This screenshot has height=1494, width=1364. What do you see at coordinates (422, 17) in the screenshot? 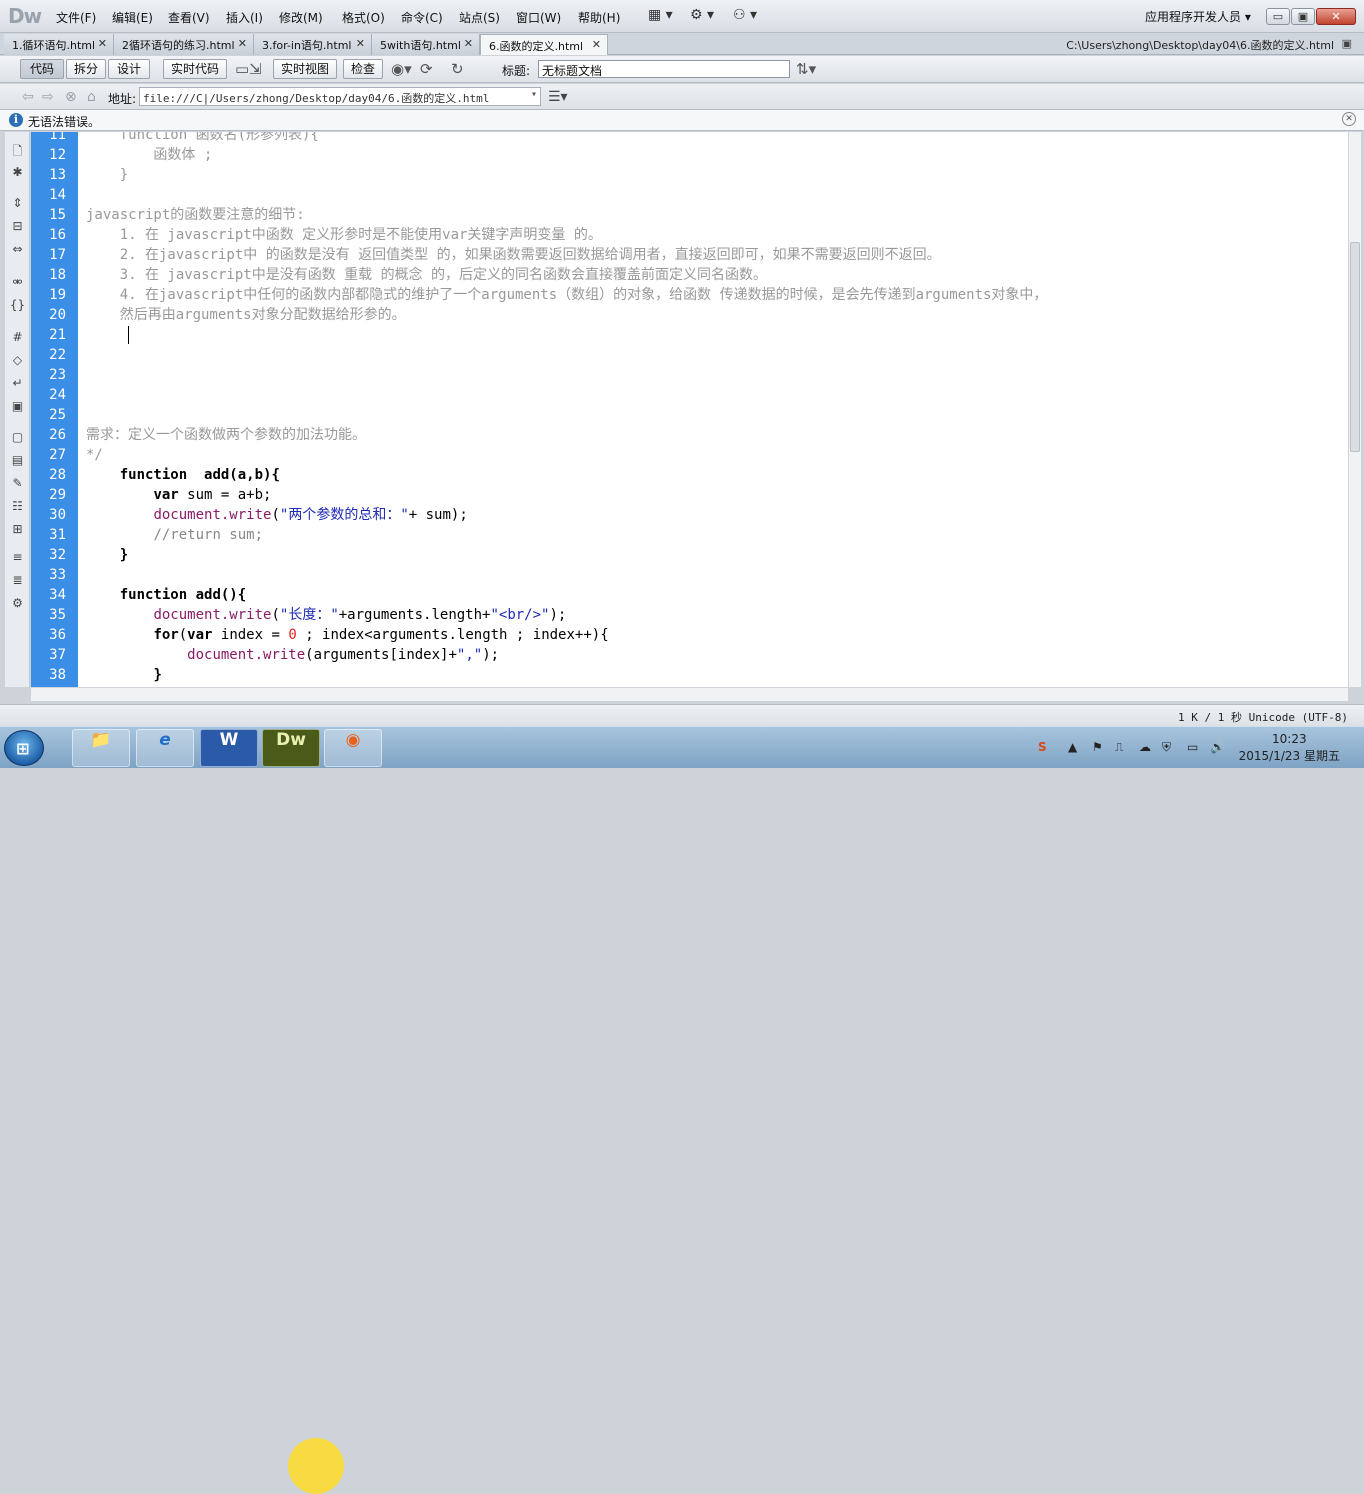
I see `menu-commands: 命令(C)` at bounding box center [422, 17].